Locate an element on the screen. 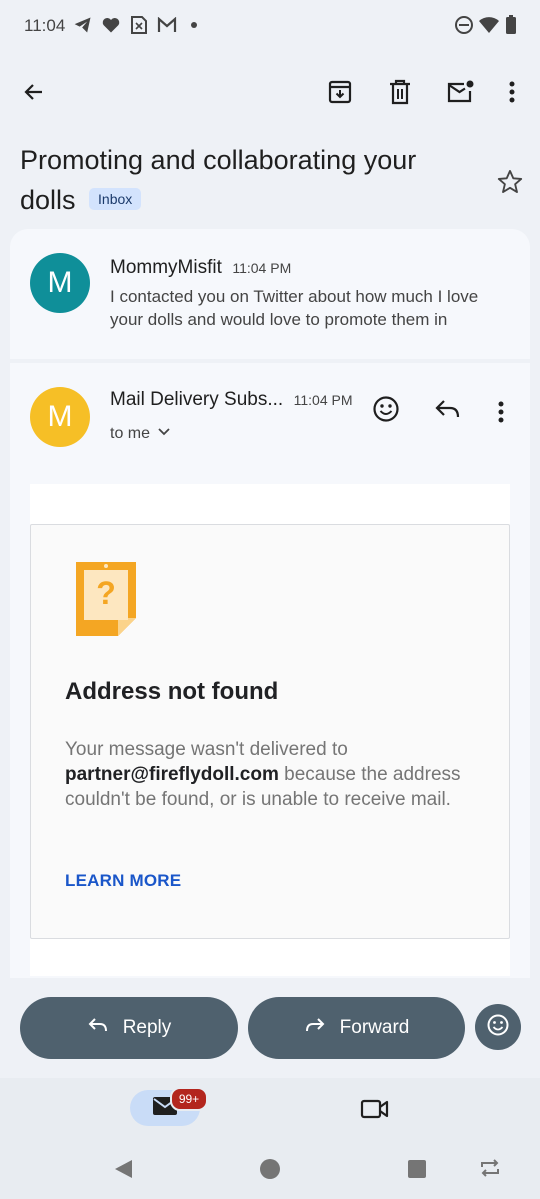 The width and height of the screenshot is (540, 1199). star-icon is located at coordinates (510, 184).